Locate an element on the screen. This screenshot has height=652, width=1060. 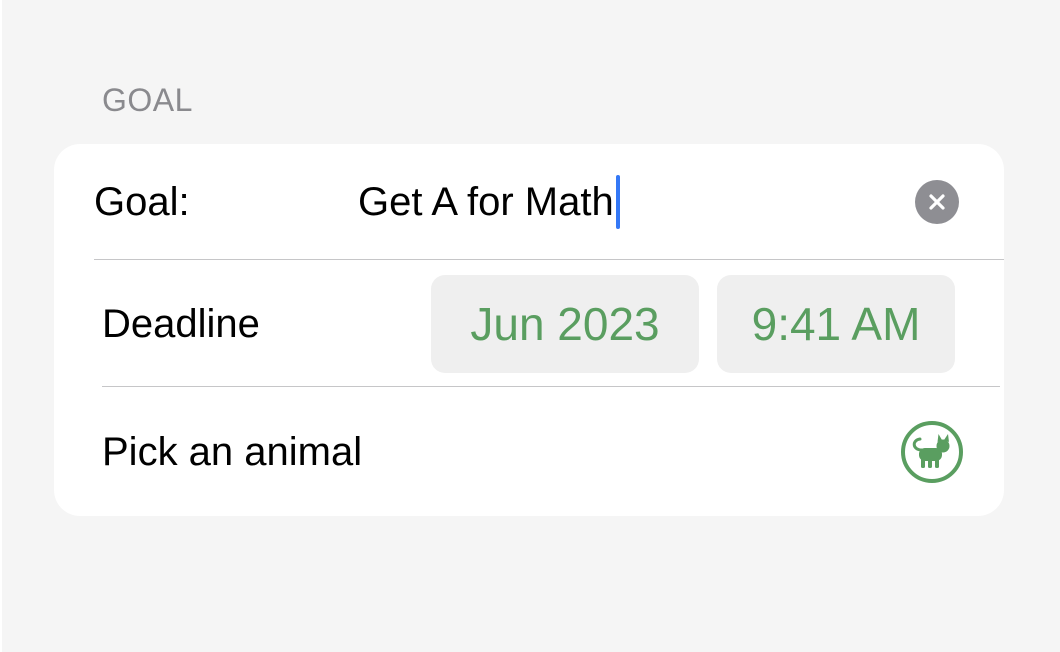
date-picker-button: Jun 2023 is located at coordinates (565, 324).